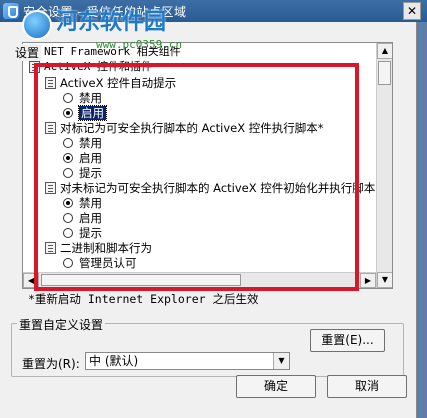 This screenshot has height=418, width=427. What do you see at coordinates (384, 51) in the screenshot?
I see `scroll-up-icon: ▲` at bounding box center [384, 51].